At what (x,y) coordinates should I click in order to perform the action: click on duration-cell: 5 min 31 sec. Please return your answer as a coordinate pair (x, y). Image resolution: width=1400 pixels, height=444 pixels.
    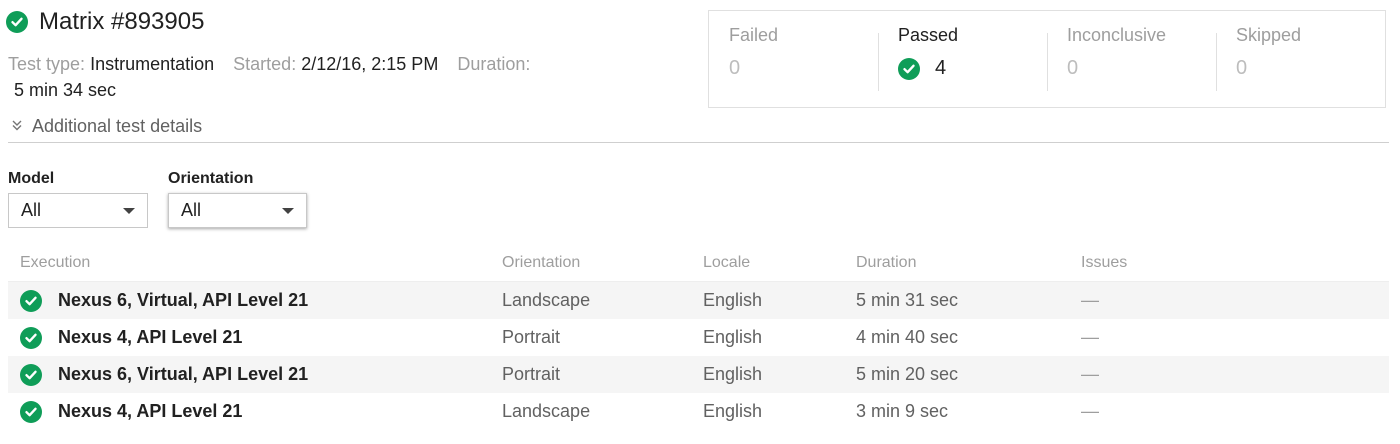
    Looking at the image, I should click on (907, 300).